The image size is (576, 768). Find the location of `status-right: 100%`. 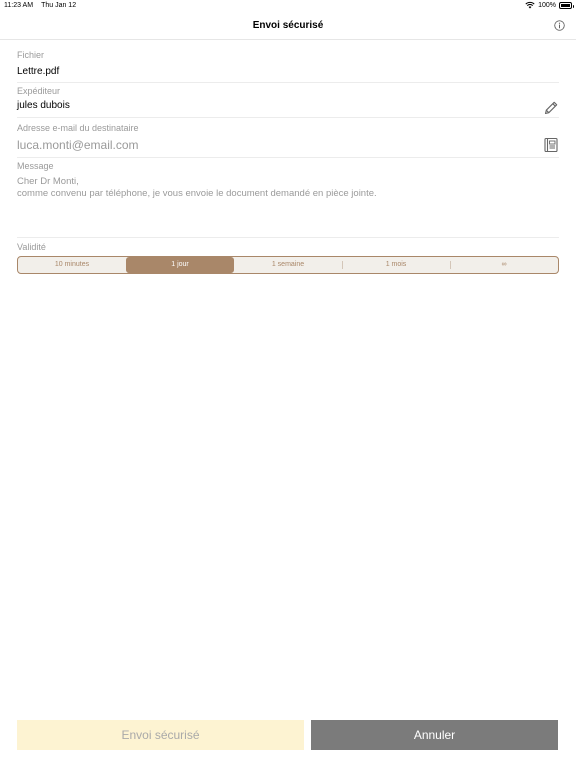

status-right: 100% is located at coordinates (549, 5).